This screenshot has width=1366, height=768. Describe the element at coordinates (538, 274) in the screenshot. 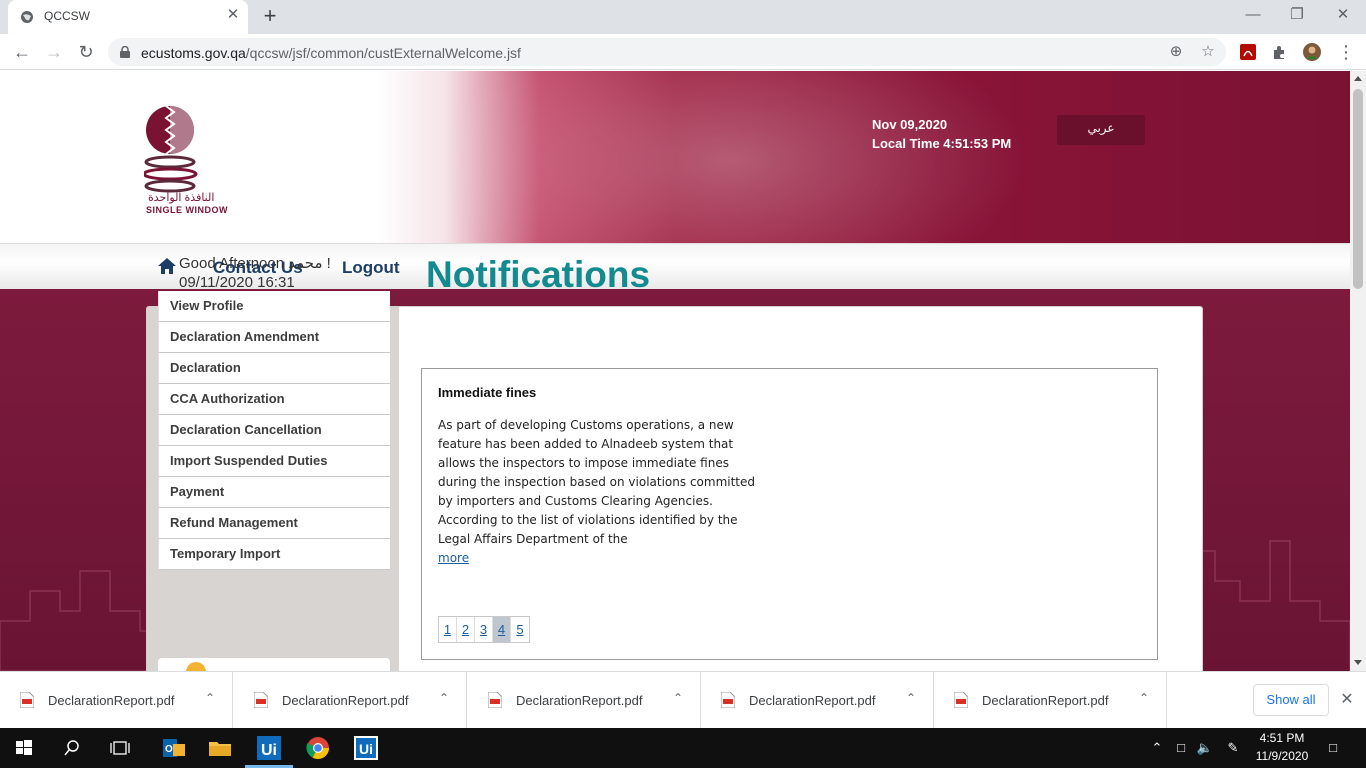

I see `notifications-heading: Notifications` at that location.